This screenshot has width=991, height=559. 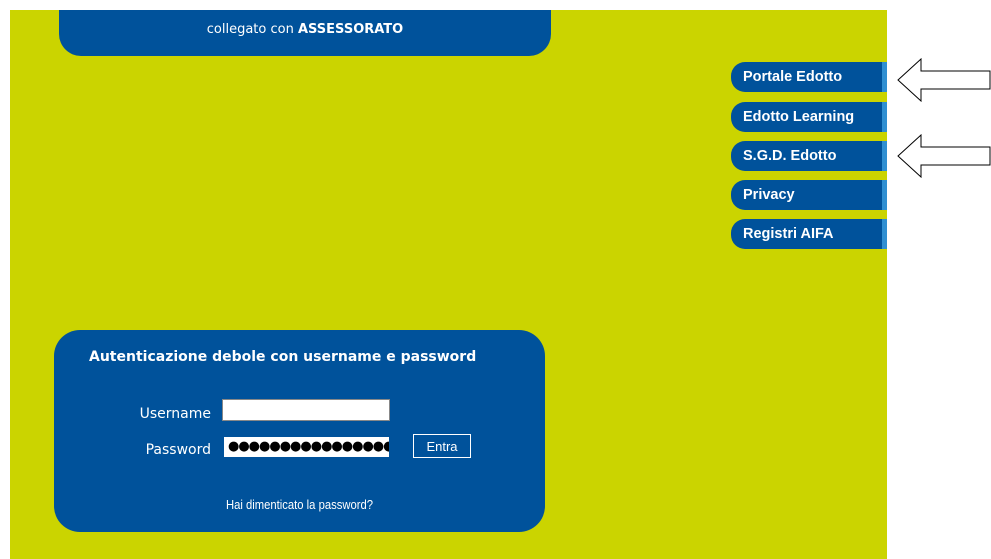 I want to click on connection-prefix: collegato con, so click(x=250, y=29).